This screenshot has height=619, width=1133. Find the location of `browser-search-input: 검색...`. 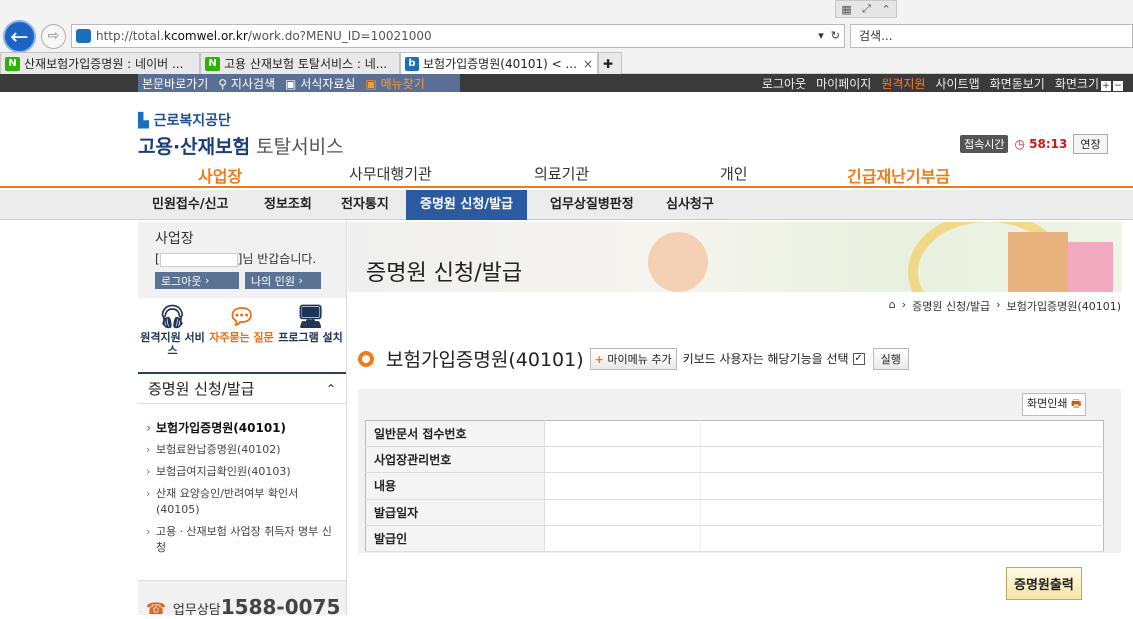

browser-search-input: 검색... is located at coordinates (991, 36).